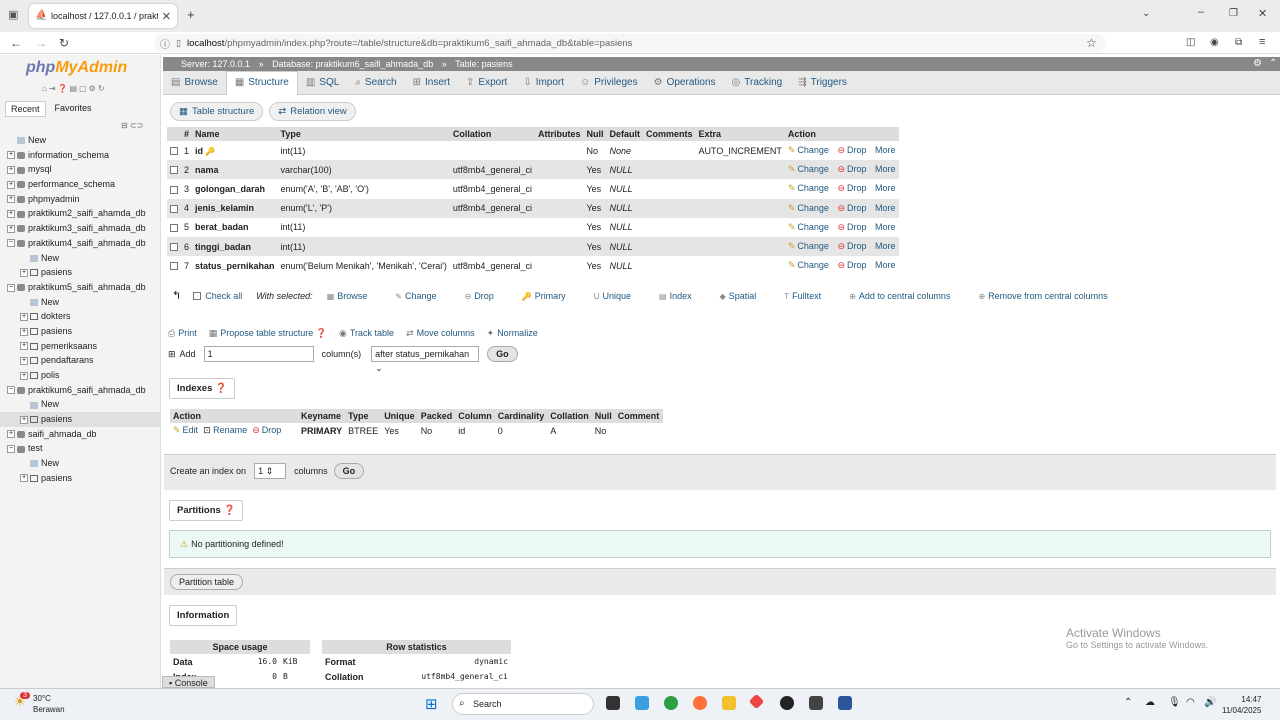  What do you see at coordinates (258, 354) in the screenshot?
I see `add-column-count-input: 1` at bounding box center [258, 354].